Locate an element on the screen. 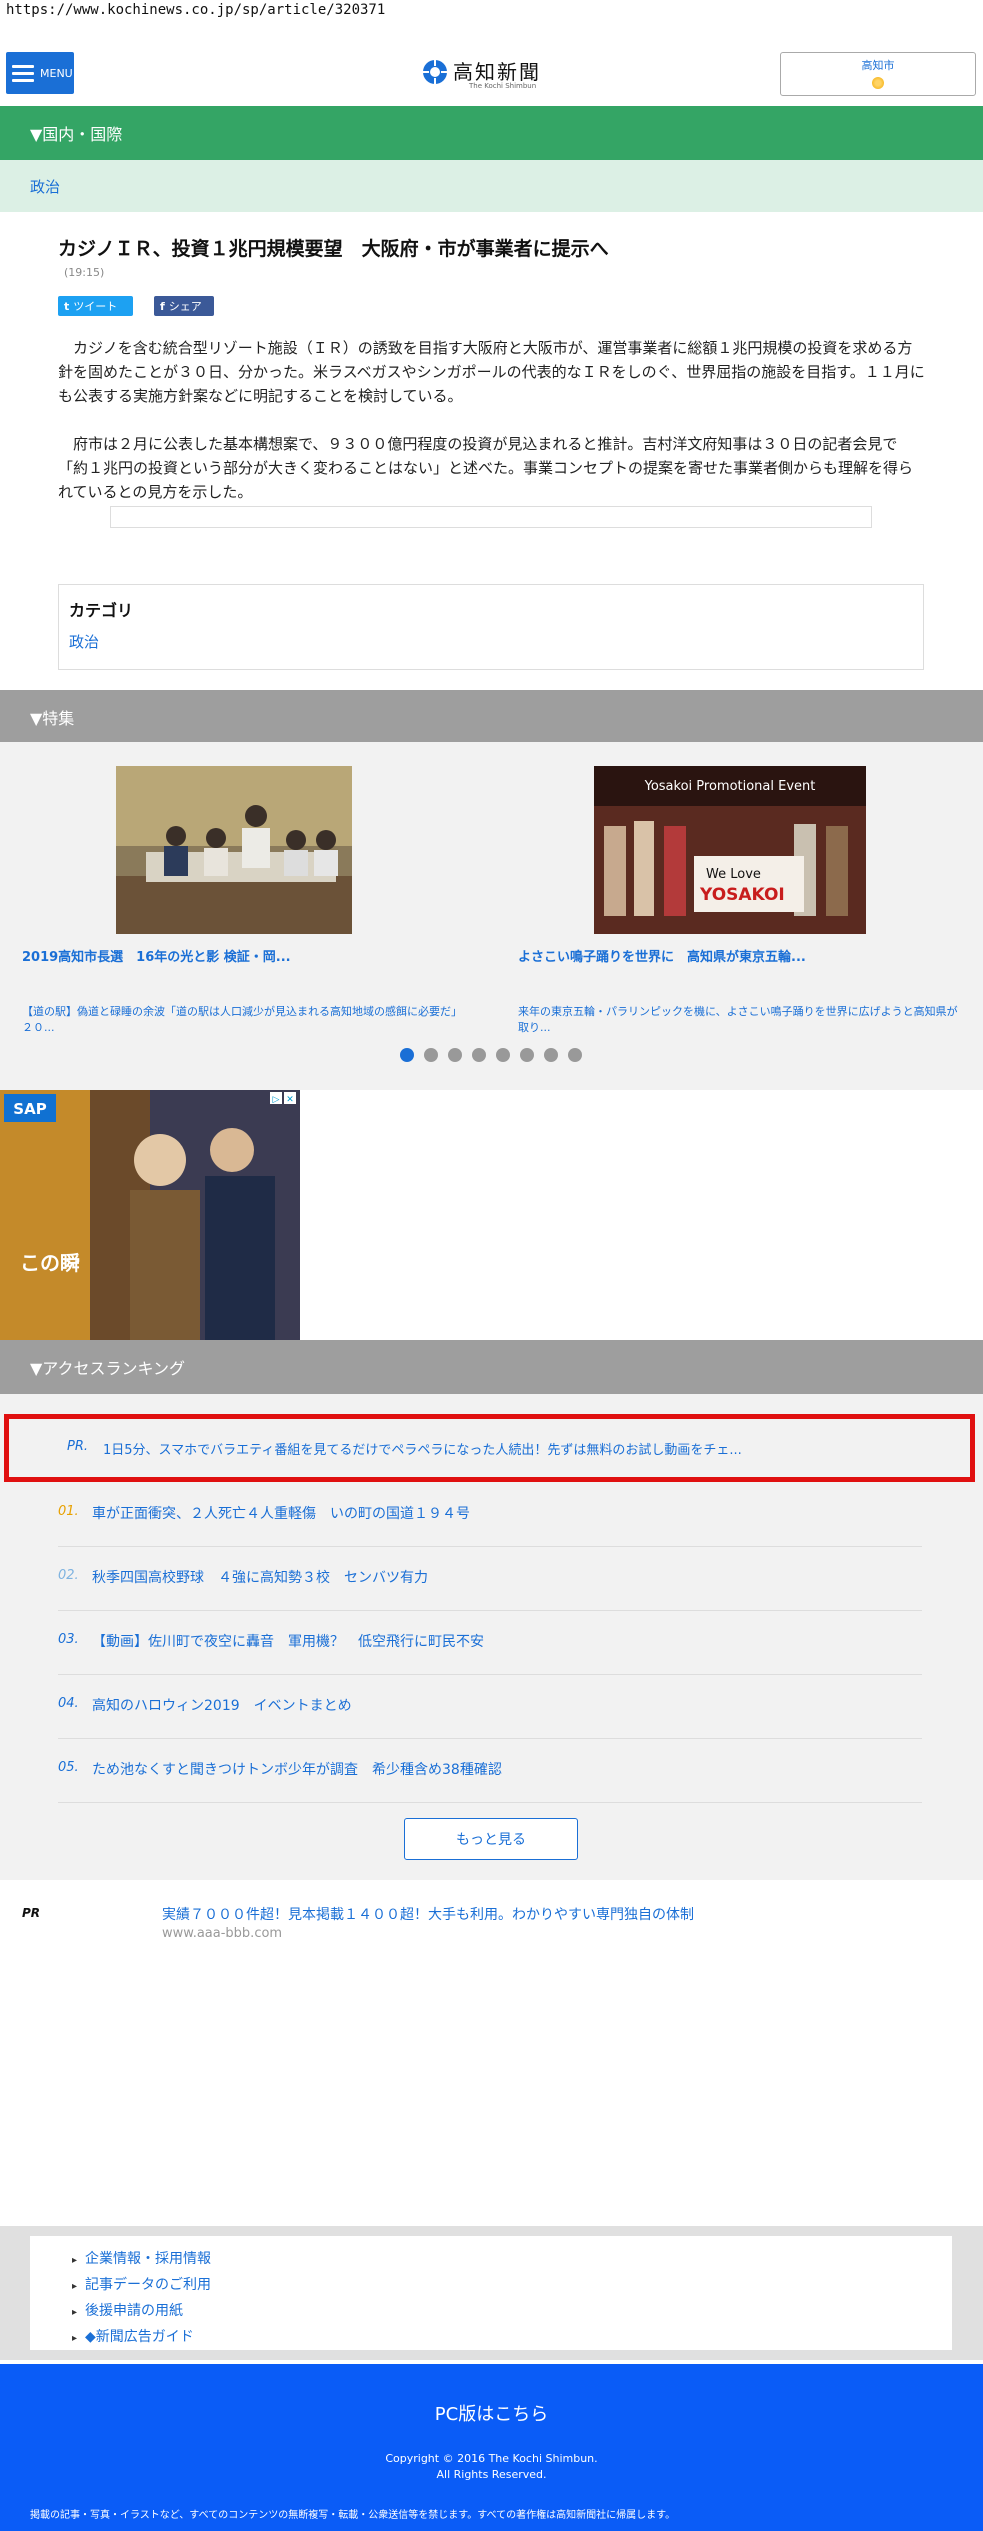 The image size is (983, 2531). rank-number: 05. is located at coordinates (68, 1767).